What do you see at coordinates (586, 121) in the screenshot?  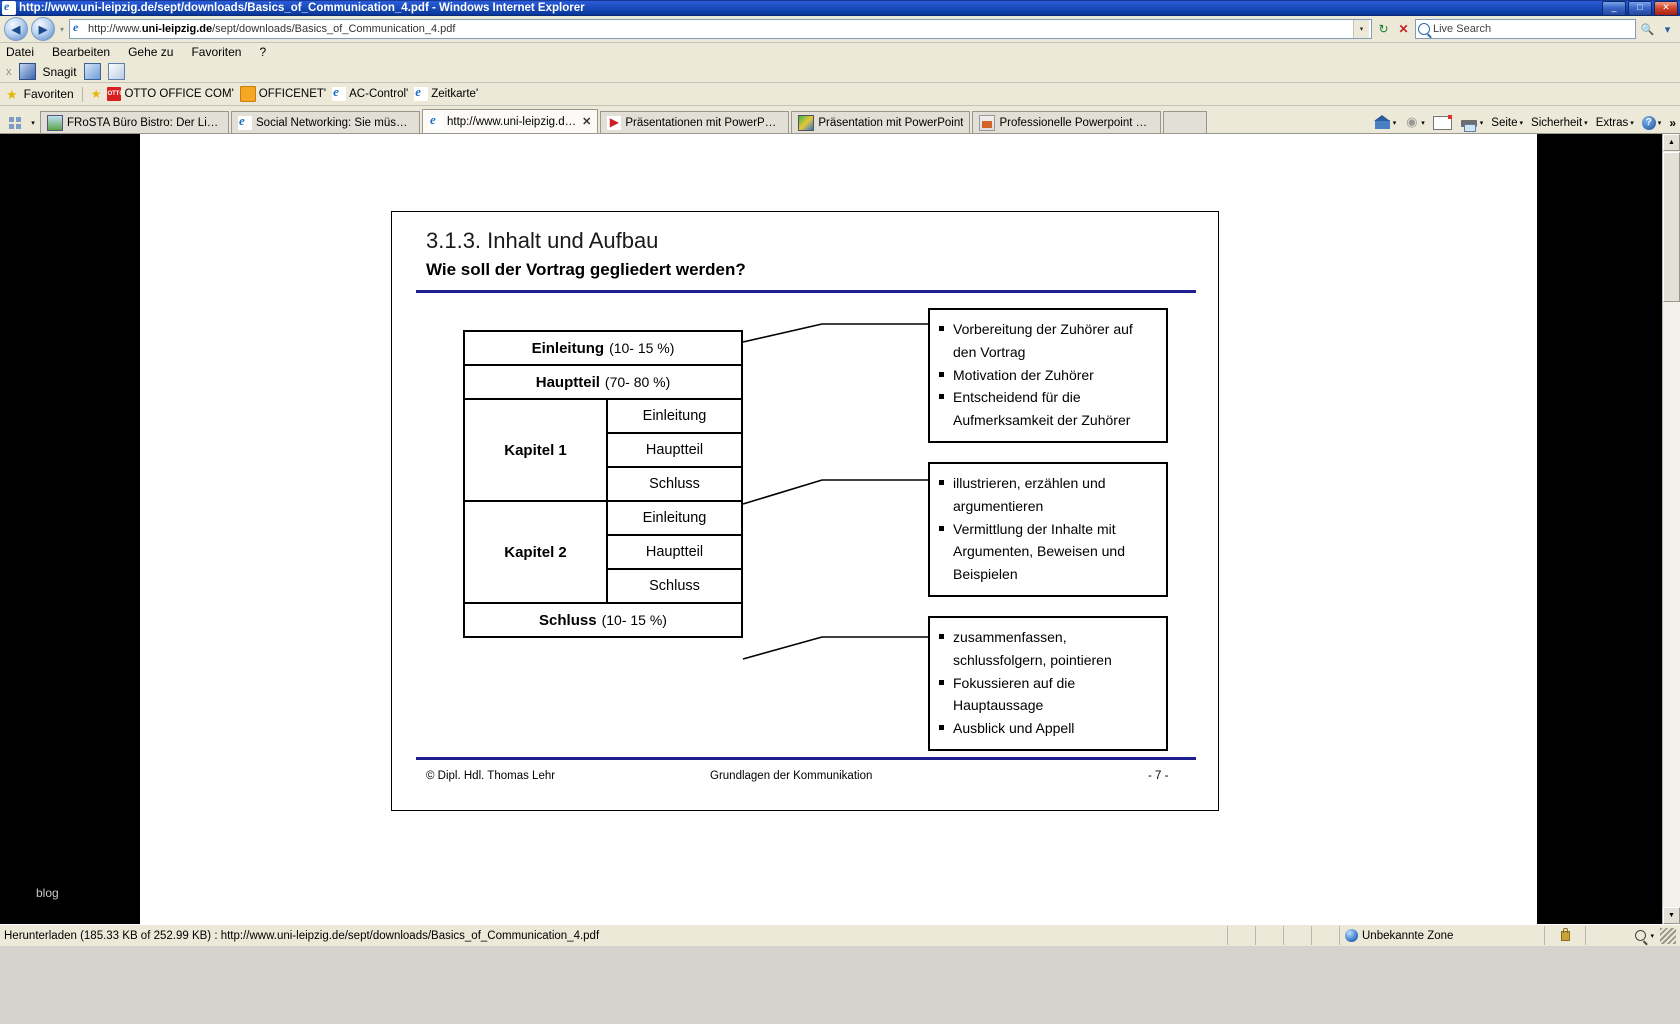 I see `close-icon: ✕` at bounding box center [586, 121].